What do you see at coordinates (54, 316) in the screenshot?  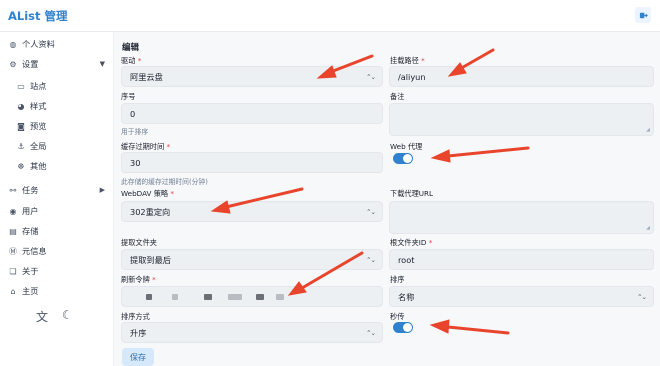 I see `sidebar-footer: 文 ☾` at bounding box center [54, 316].